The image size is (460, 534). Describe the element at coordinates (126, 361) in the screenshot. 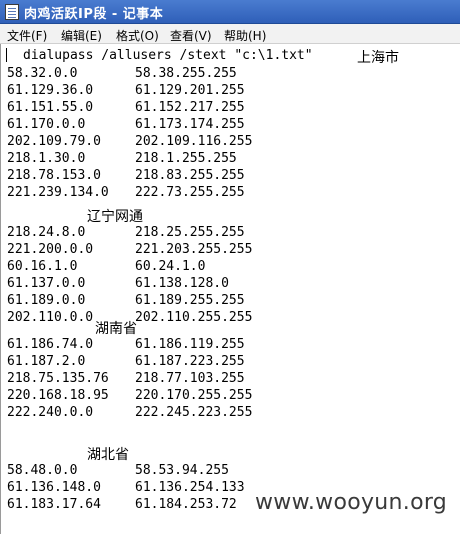

I see `ip-range-row: 61.187.2.0 61.187.223.255` at that location.